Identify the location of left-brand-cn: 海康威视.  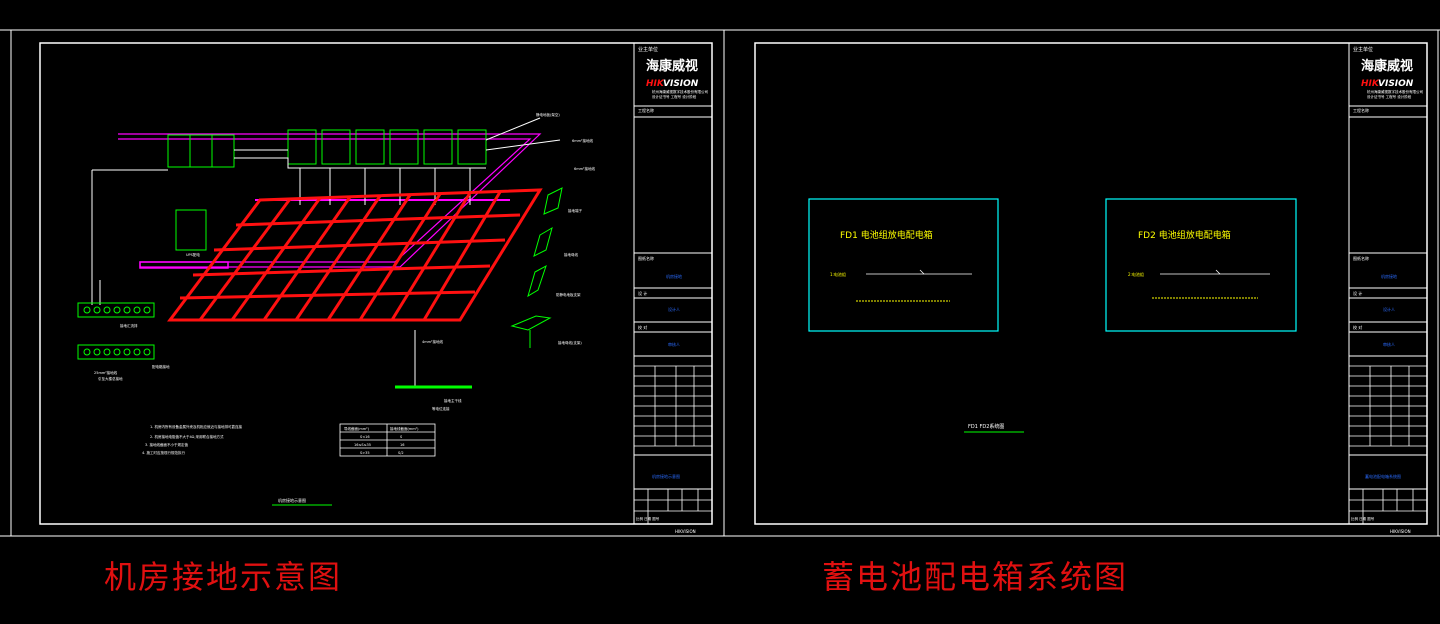
(672, 66).